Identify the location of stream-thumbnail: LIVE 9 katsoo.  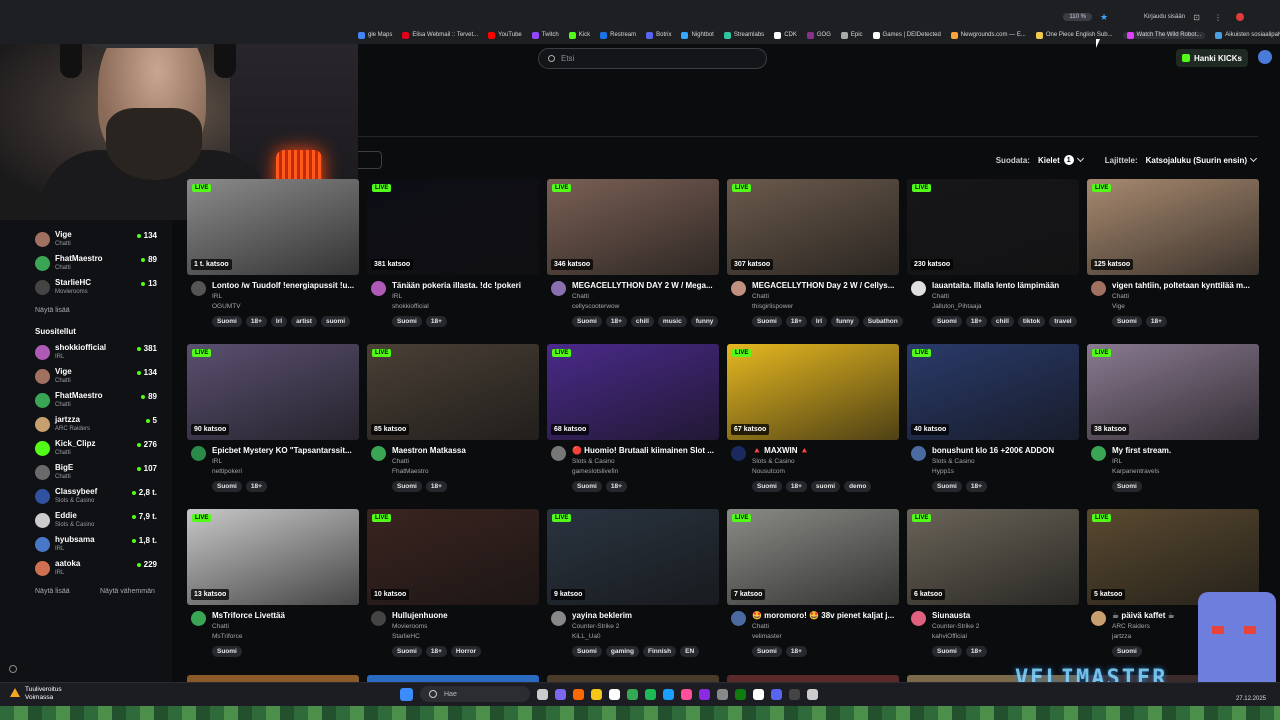
(633, 557).